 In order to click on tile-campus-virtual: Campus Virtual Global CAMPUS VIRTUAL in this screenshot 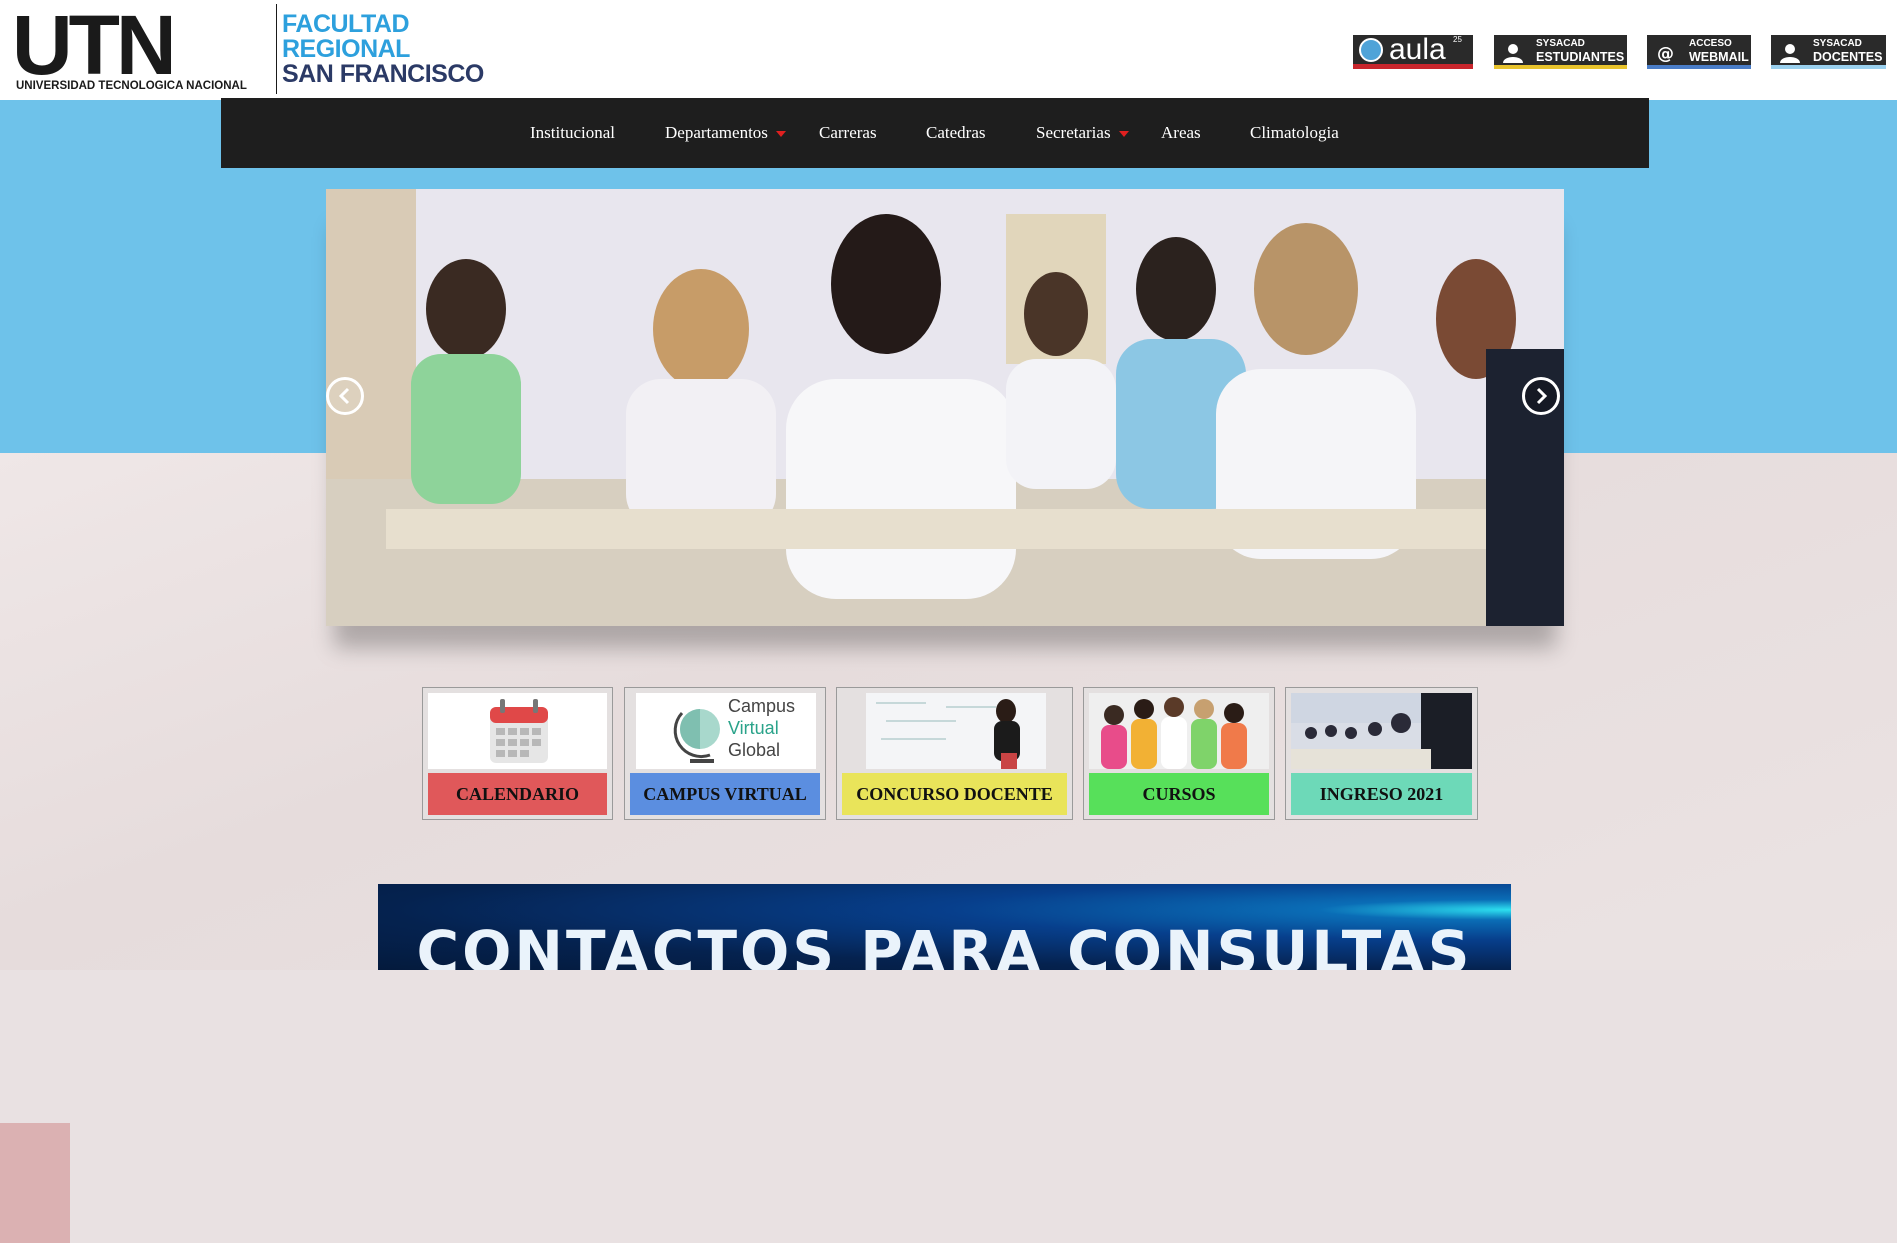, I will do `click(725, 753)`.